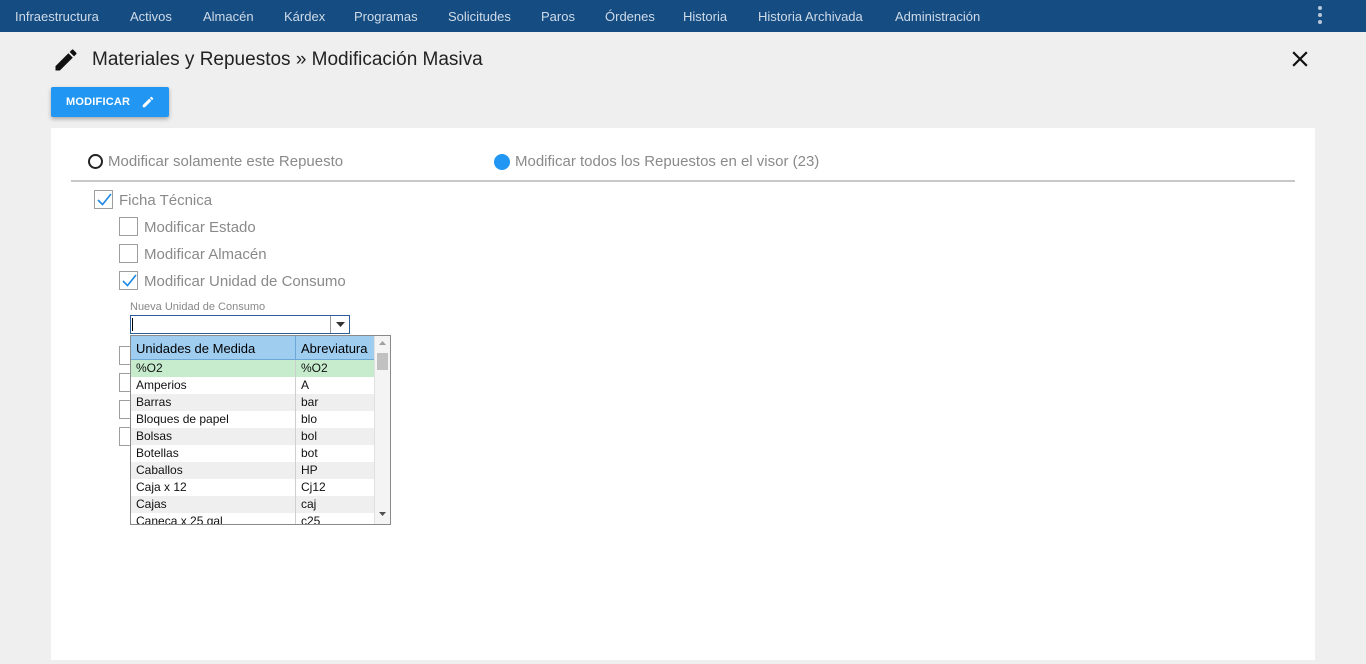 The image size is (1366, 664). What do you see at coordinates (314, 368) in the screenshot?
I see `unit-abbr: %O2` at bounding box center [314, 368].